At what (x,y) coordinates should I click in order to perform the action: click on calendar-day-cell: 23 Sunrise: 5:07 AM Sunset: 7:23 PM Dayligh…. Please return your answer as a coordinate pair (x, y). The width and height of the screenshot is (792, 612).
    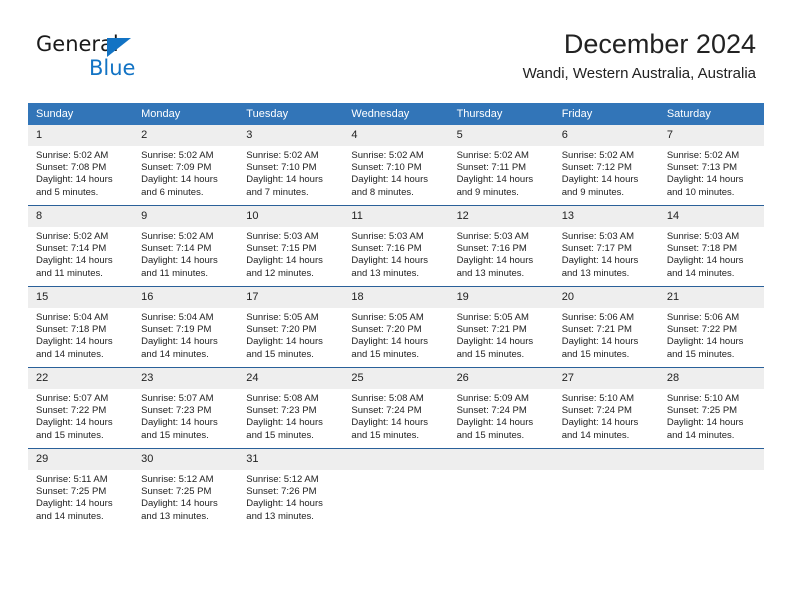
    Looking at the image, I should click on (186, 408).